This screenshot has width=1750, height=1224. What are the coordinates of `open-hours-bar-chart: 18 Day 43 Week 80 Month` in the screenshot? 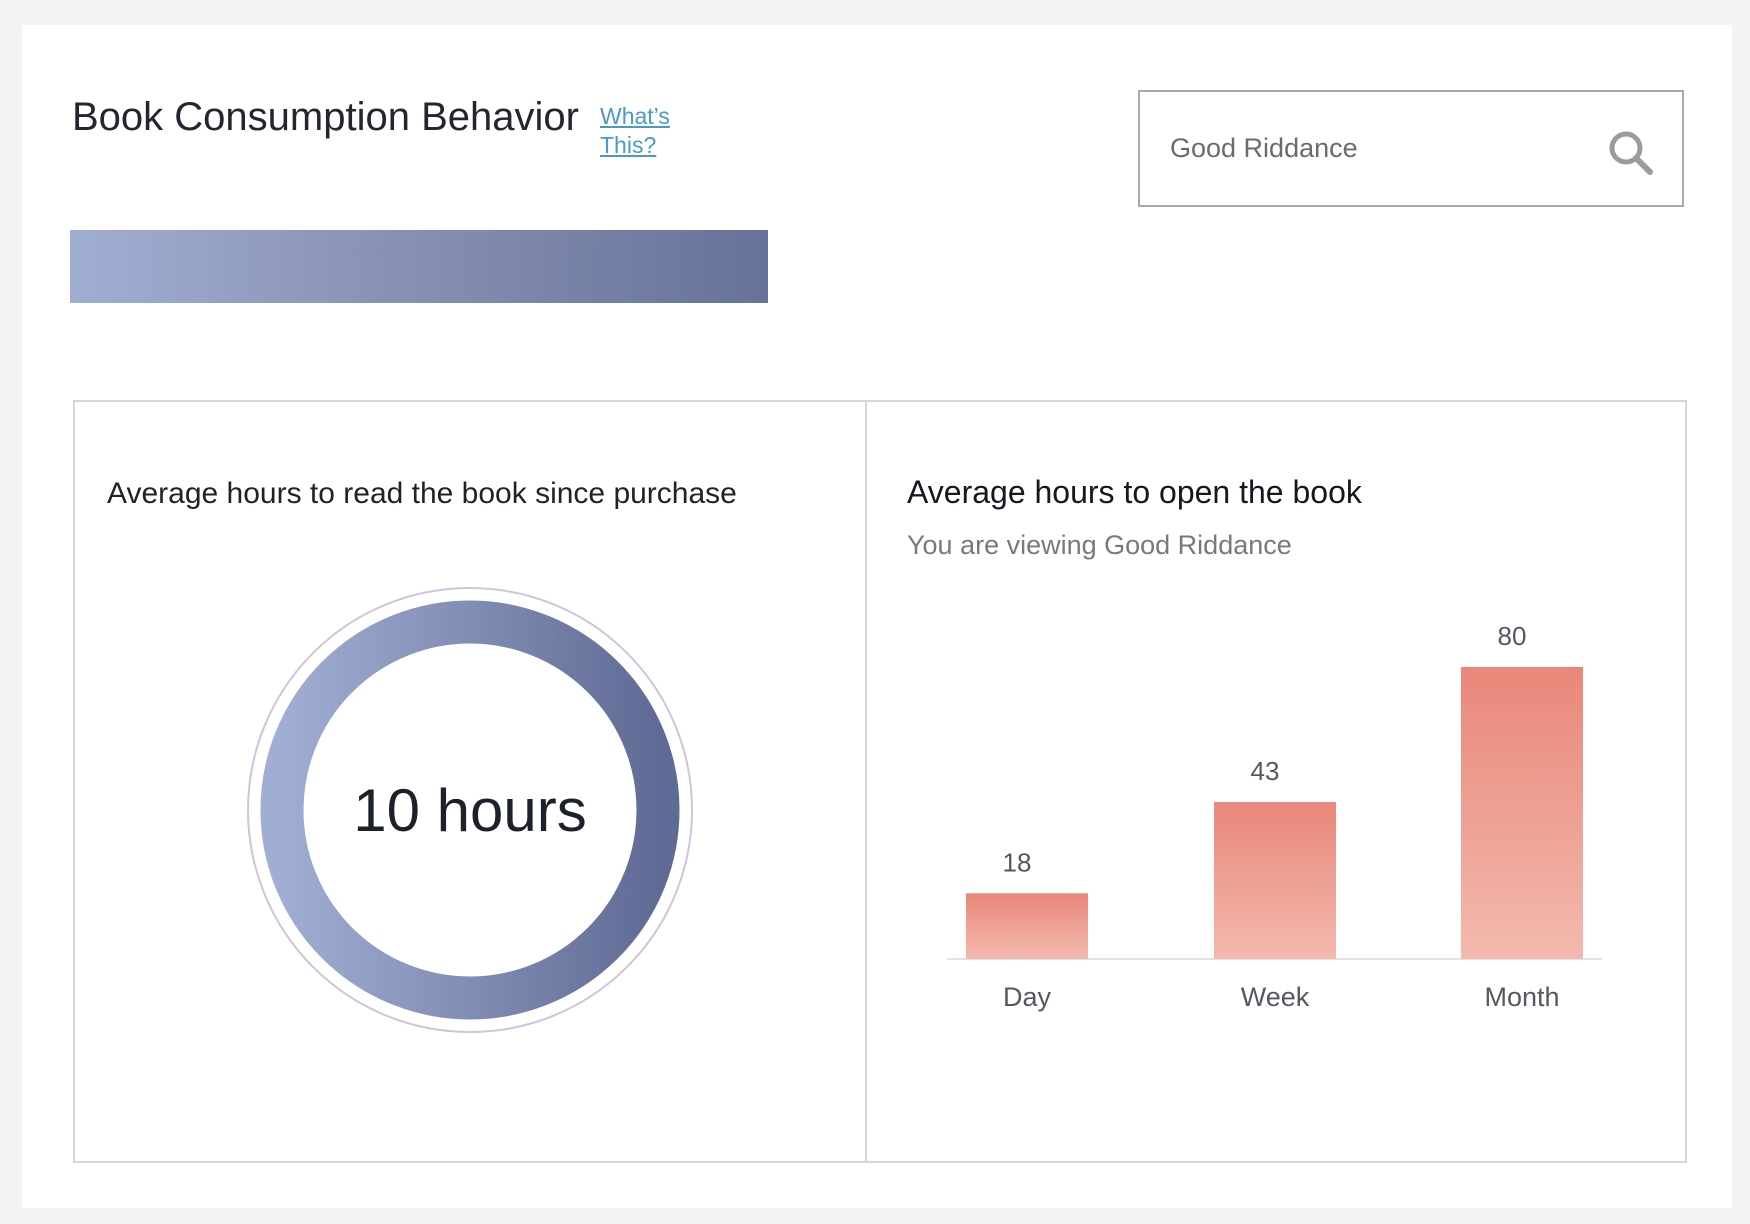 It's located at (1274, 816).